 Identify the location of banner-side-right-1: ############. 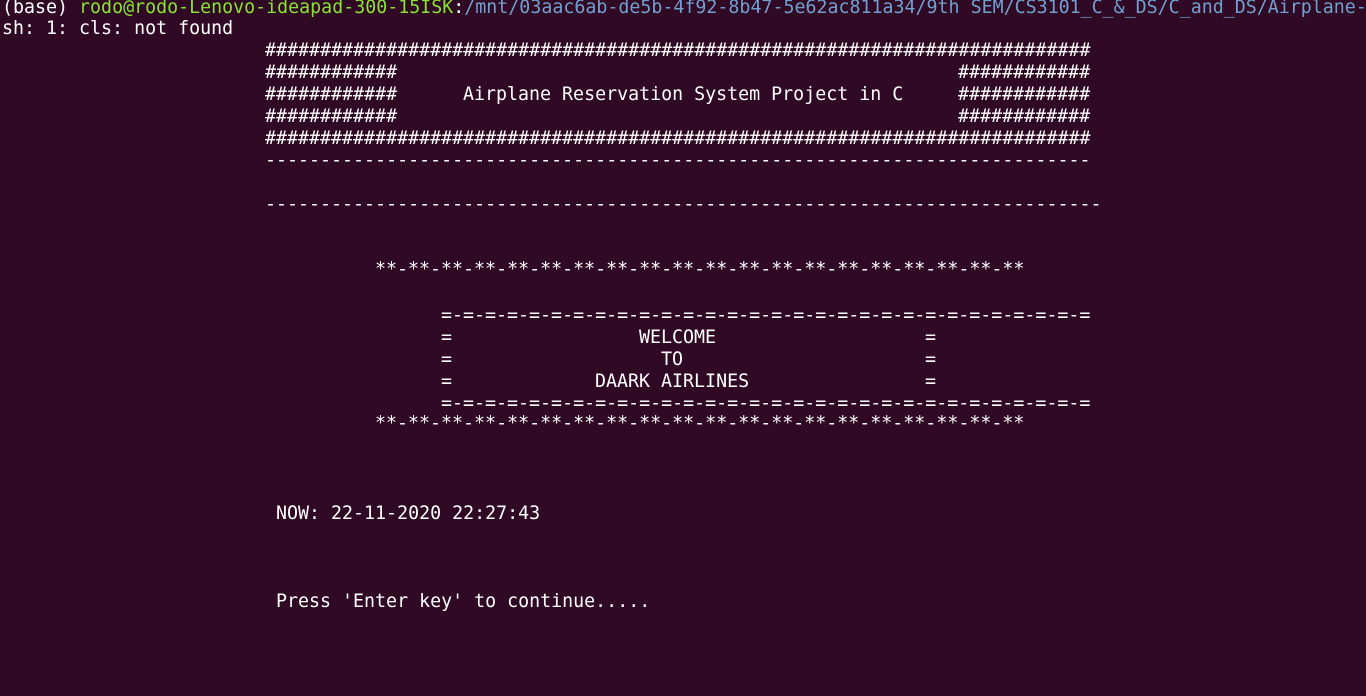
(1024, 72).